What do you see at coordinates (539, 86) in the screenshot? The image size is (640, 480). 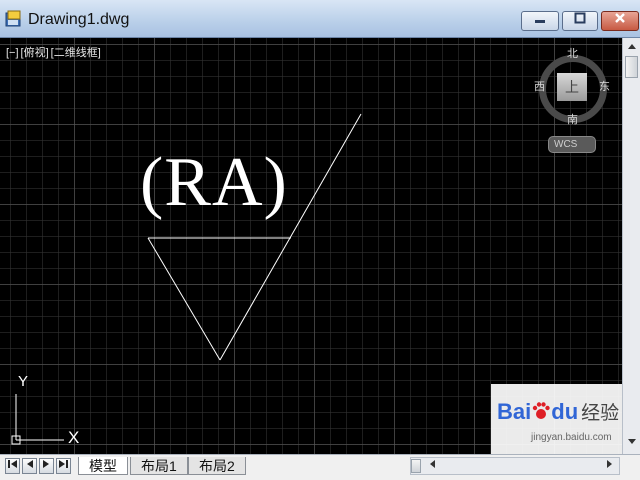 I see `compass-west: 西` at bounding box center [539, 86].